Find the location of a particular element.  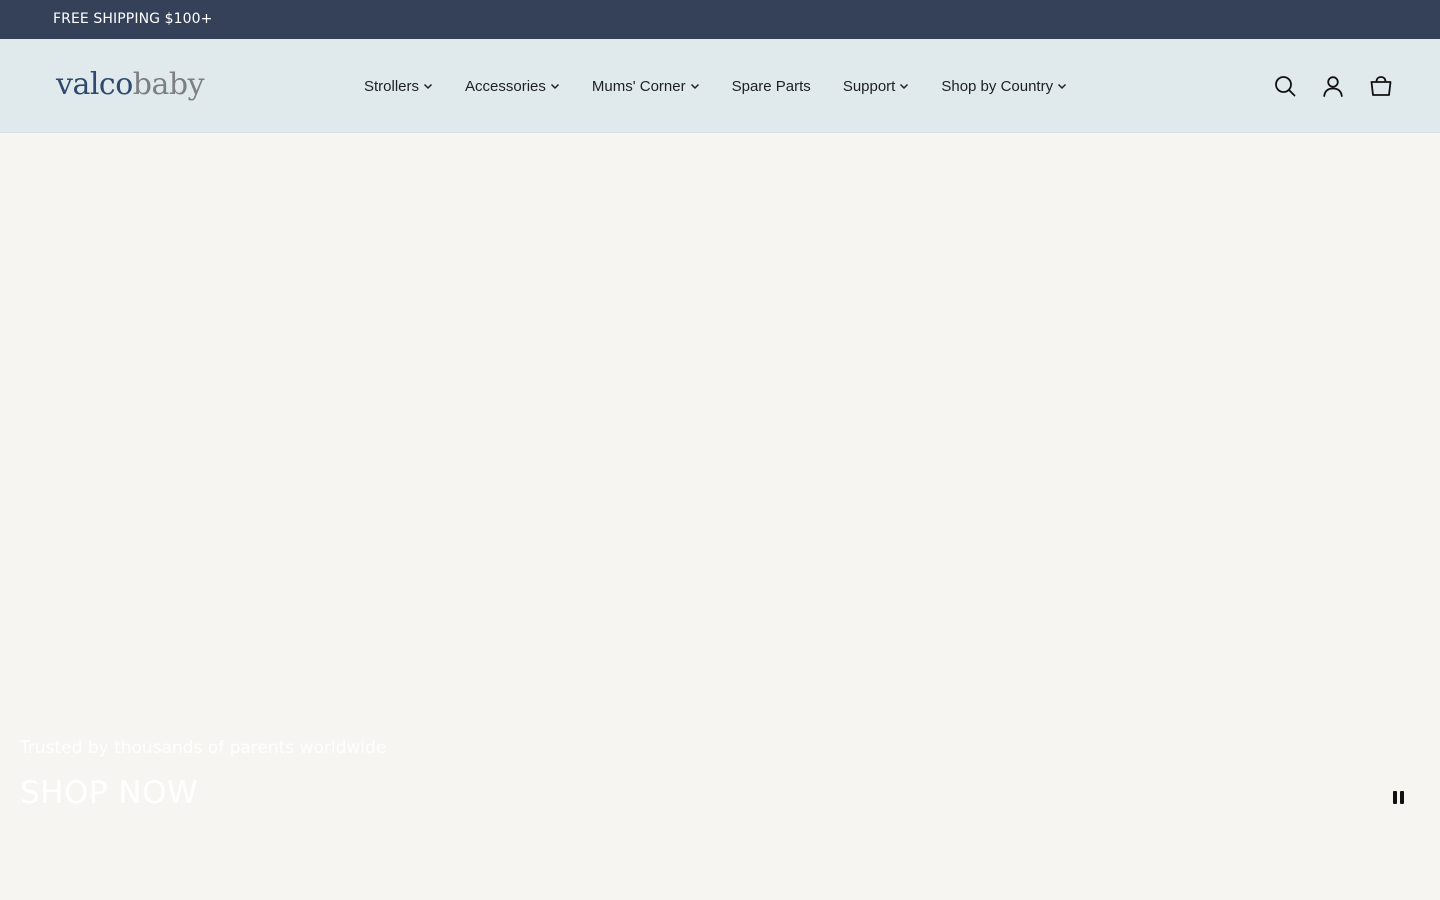

nav-item-accessories: Accessories is located at coordinates (512, 86).